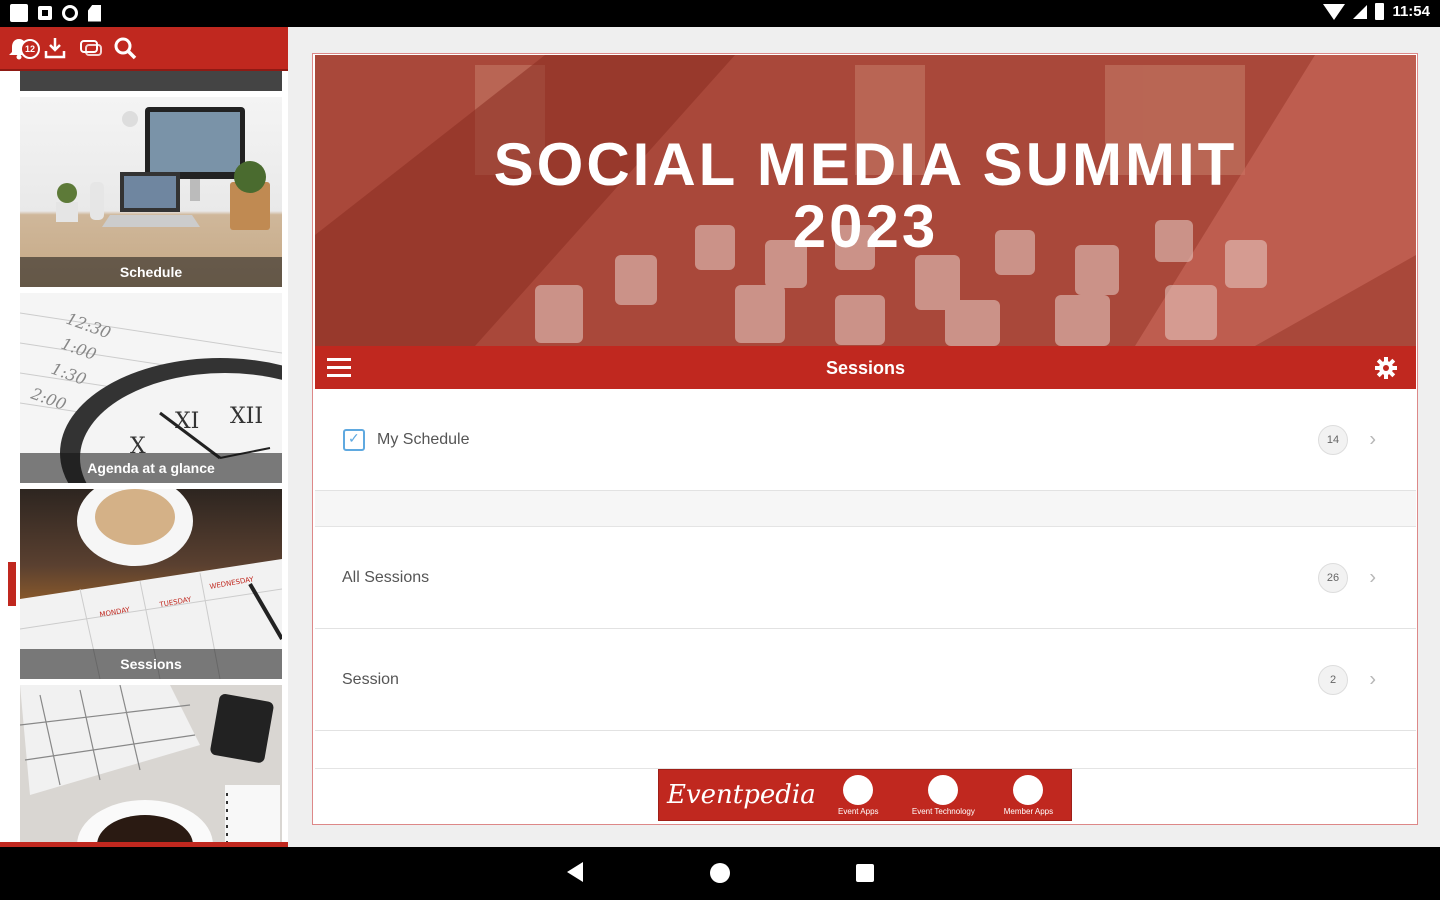  I want to click on status-bar: 11:54, so click(720, 13).